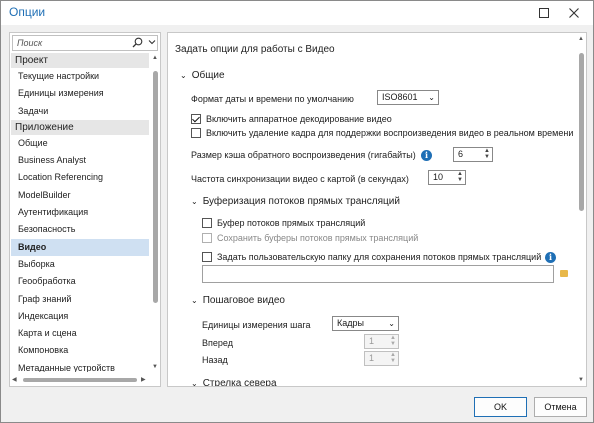 The height and width of the screenshot is (423, 594). Describe the element at coordinates (80, 229) in the screenshot. I see `tree-item: Безопасность` at that location.